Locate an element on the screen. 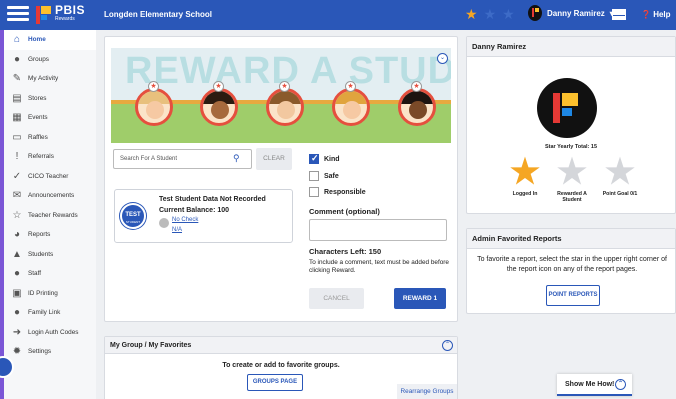  achievement-label: Logged In is located at coordinates (525, 194).